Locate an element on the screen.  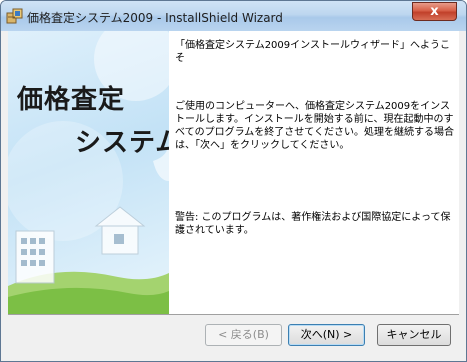
close-button: x is located at coordinates (434, 11).